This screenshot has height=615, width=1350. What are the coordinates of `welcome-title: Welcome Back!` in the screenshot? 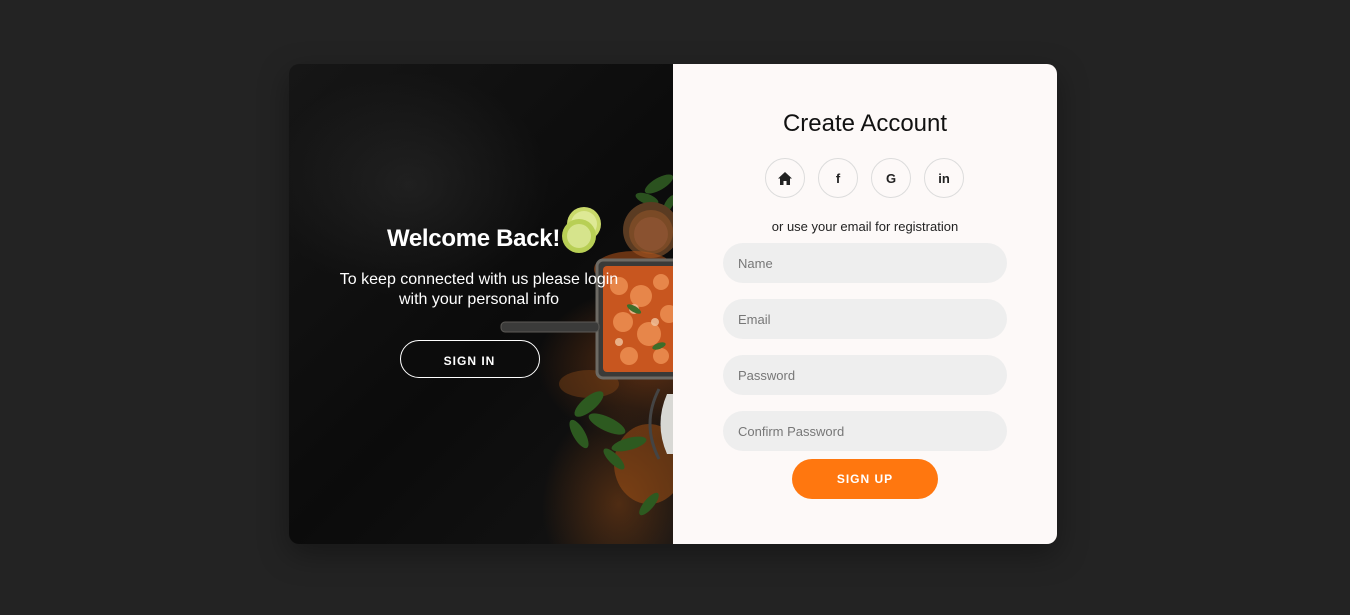 It's located at (473, 238).